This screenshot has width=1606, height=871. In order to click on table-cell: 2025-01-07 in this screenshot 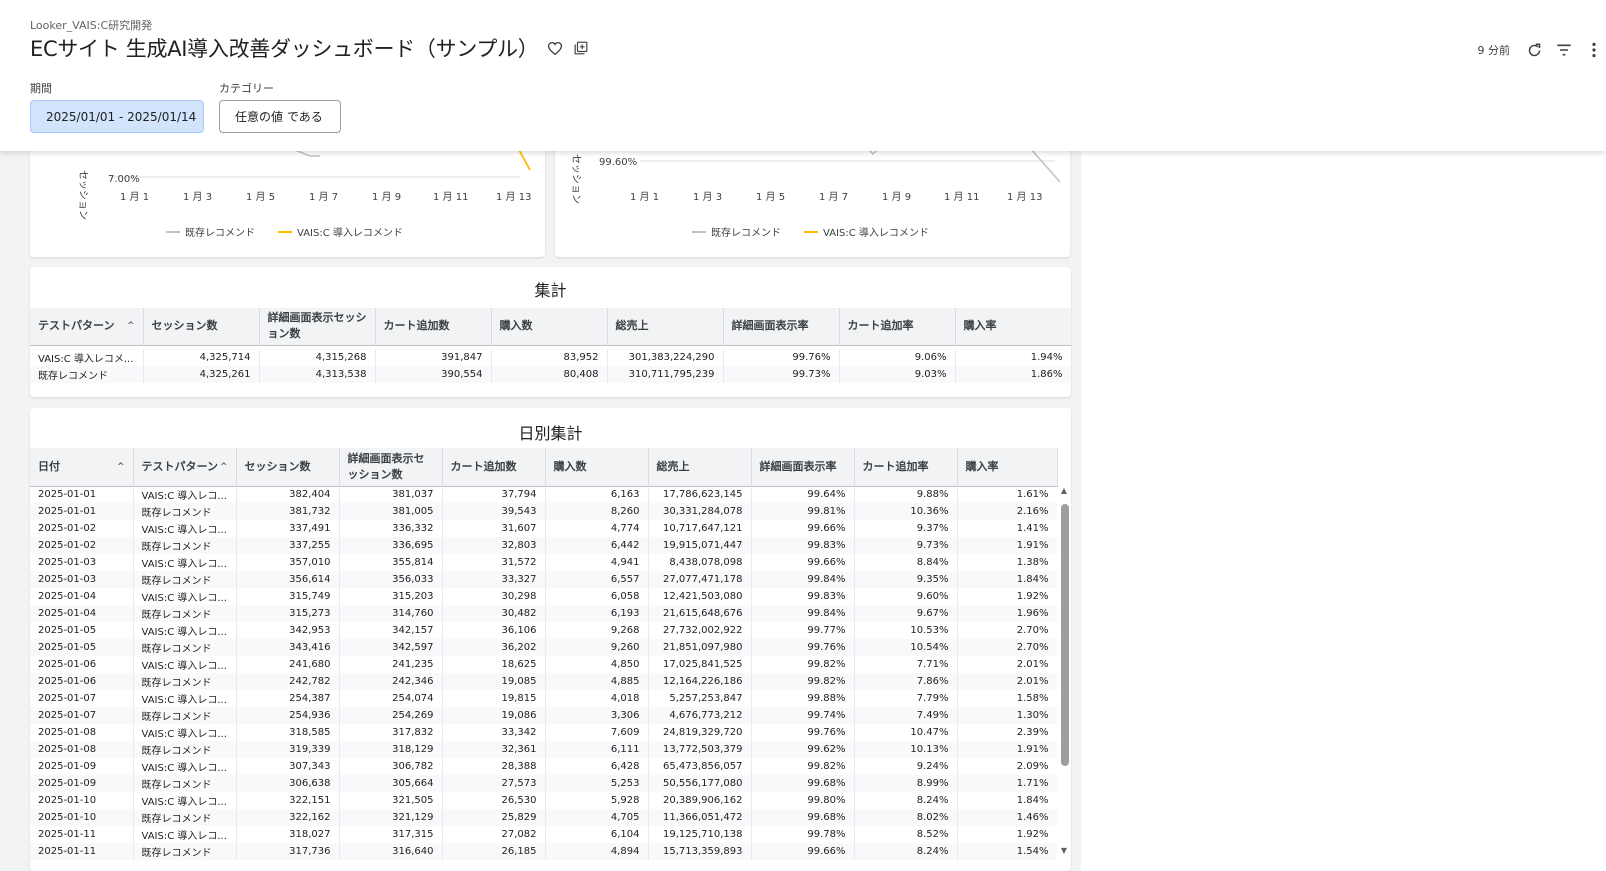, I will do `click(82, 715)`.